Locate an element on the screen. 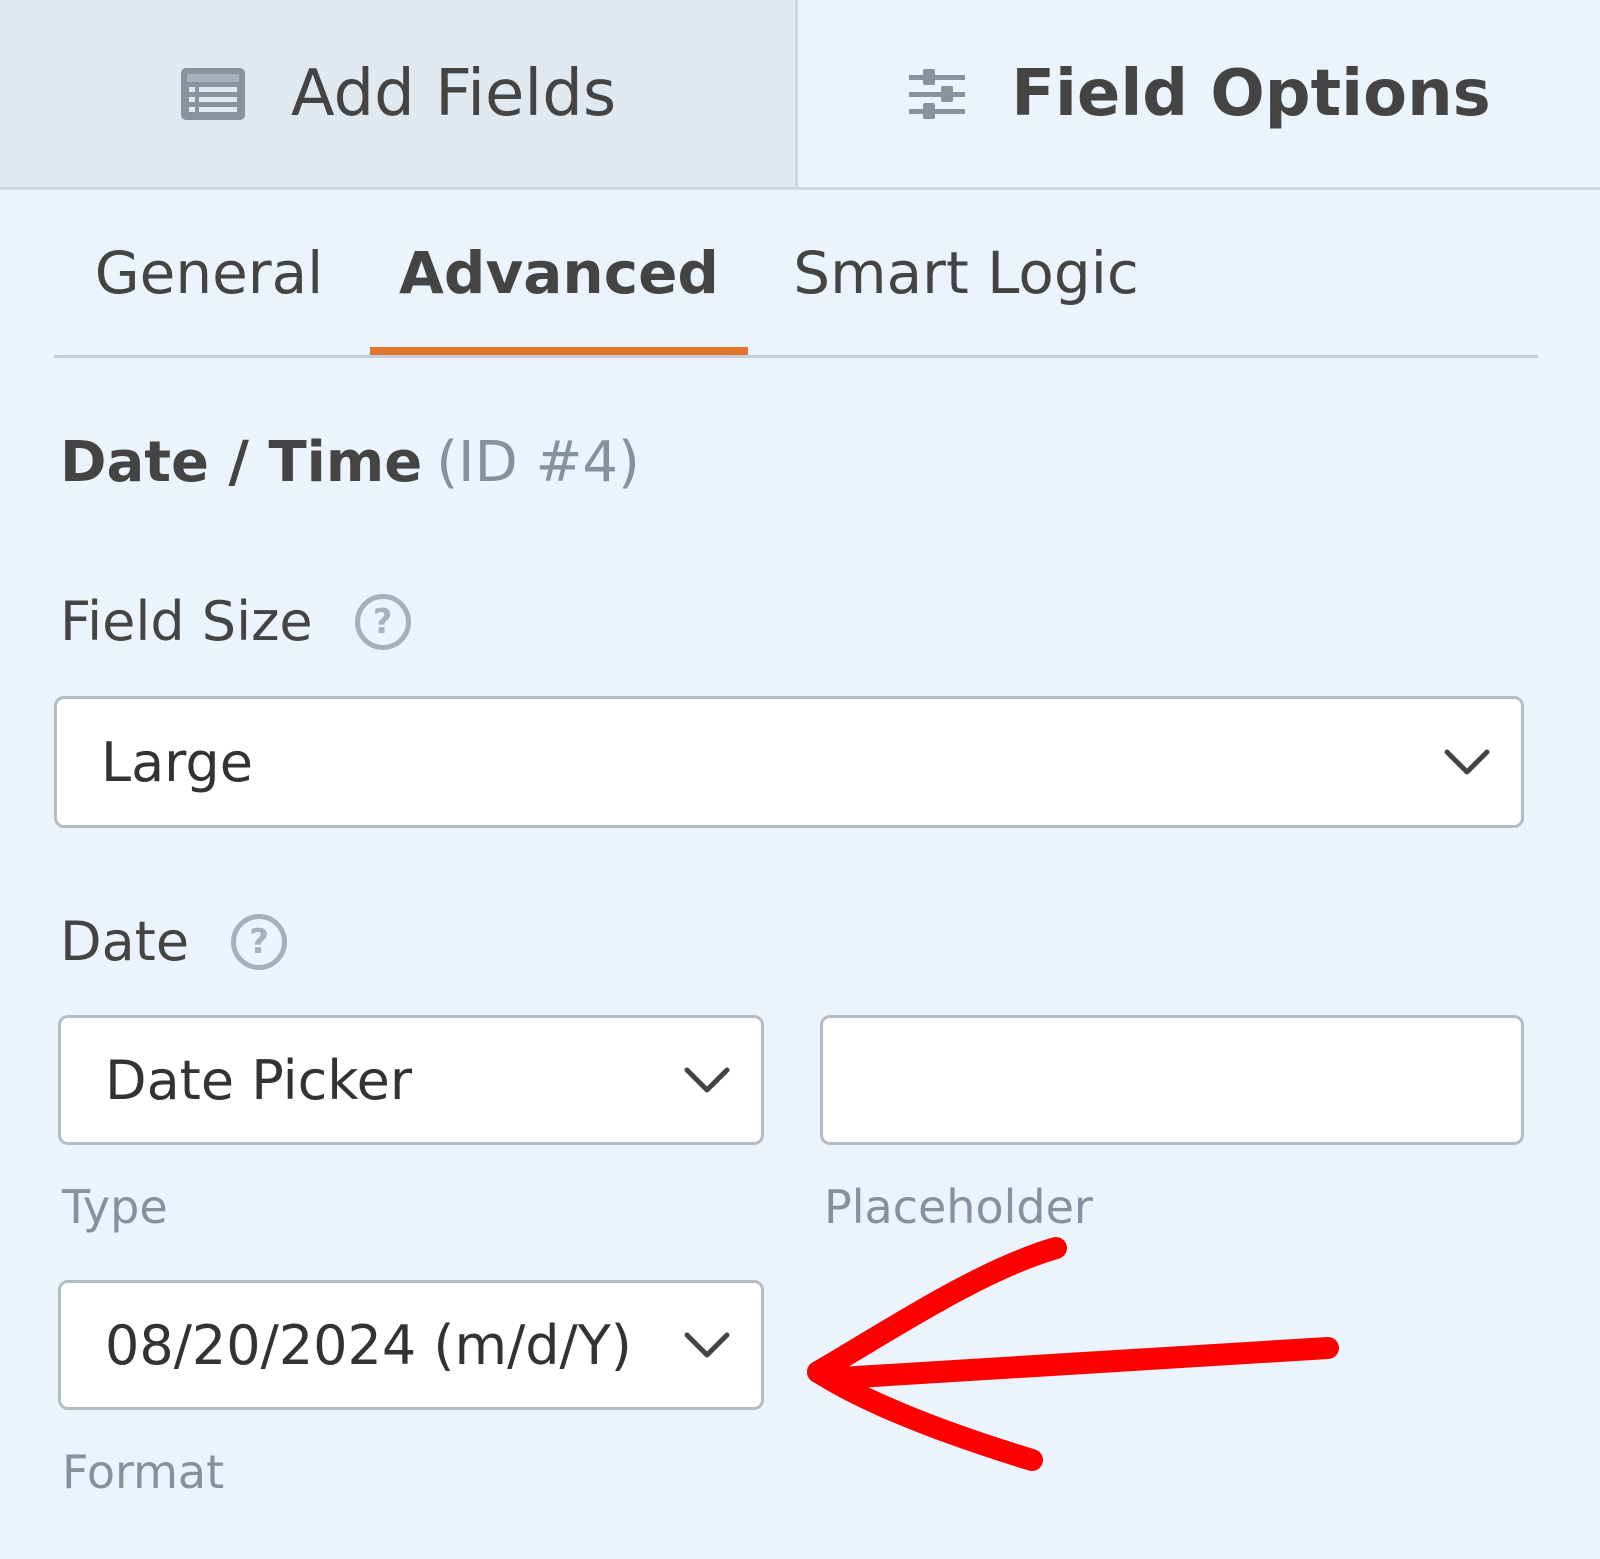 The image size is (1600, 1559). top-tab-bar: Add Fields Field Options is located at coordinates (800, 95).